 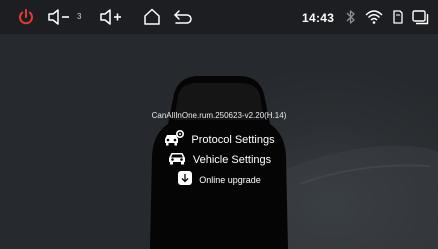 I want to click on download-icon, so click(x=185, y=180).